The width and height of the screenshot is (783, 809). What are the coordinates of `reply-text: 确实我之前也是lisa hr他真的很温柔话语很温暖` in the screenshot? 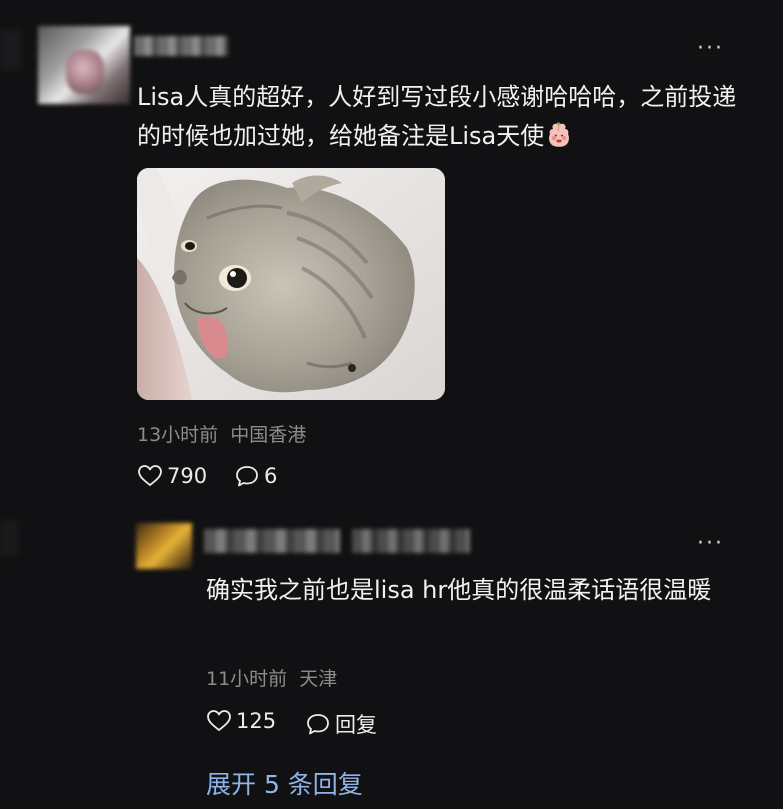 It's located at (459, 590).